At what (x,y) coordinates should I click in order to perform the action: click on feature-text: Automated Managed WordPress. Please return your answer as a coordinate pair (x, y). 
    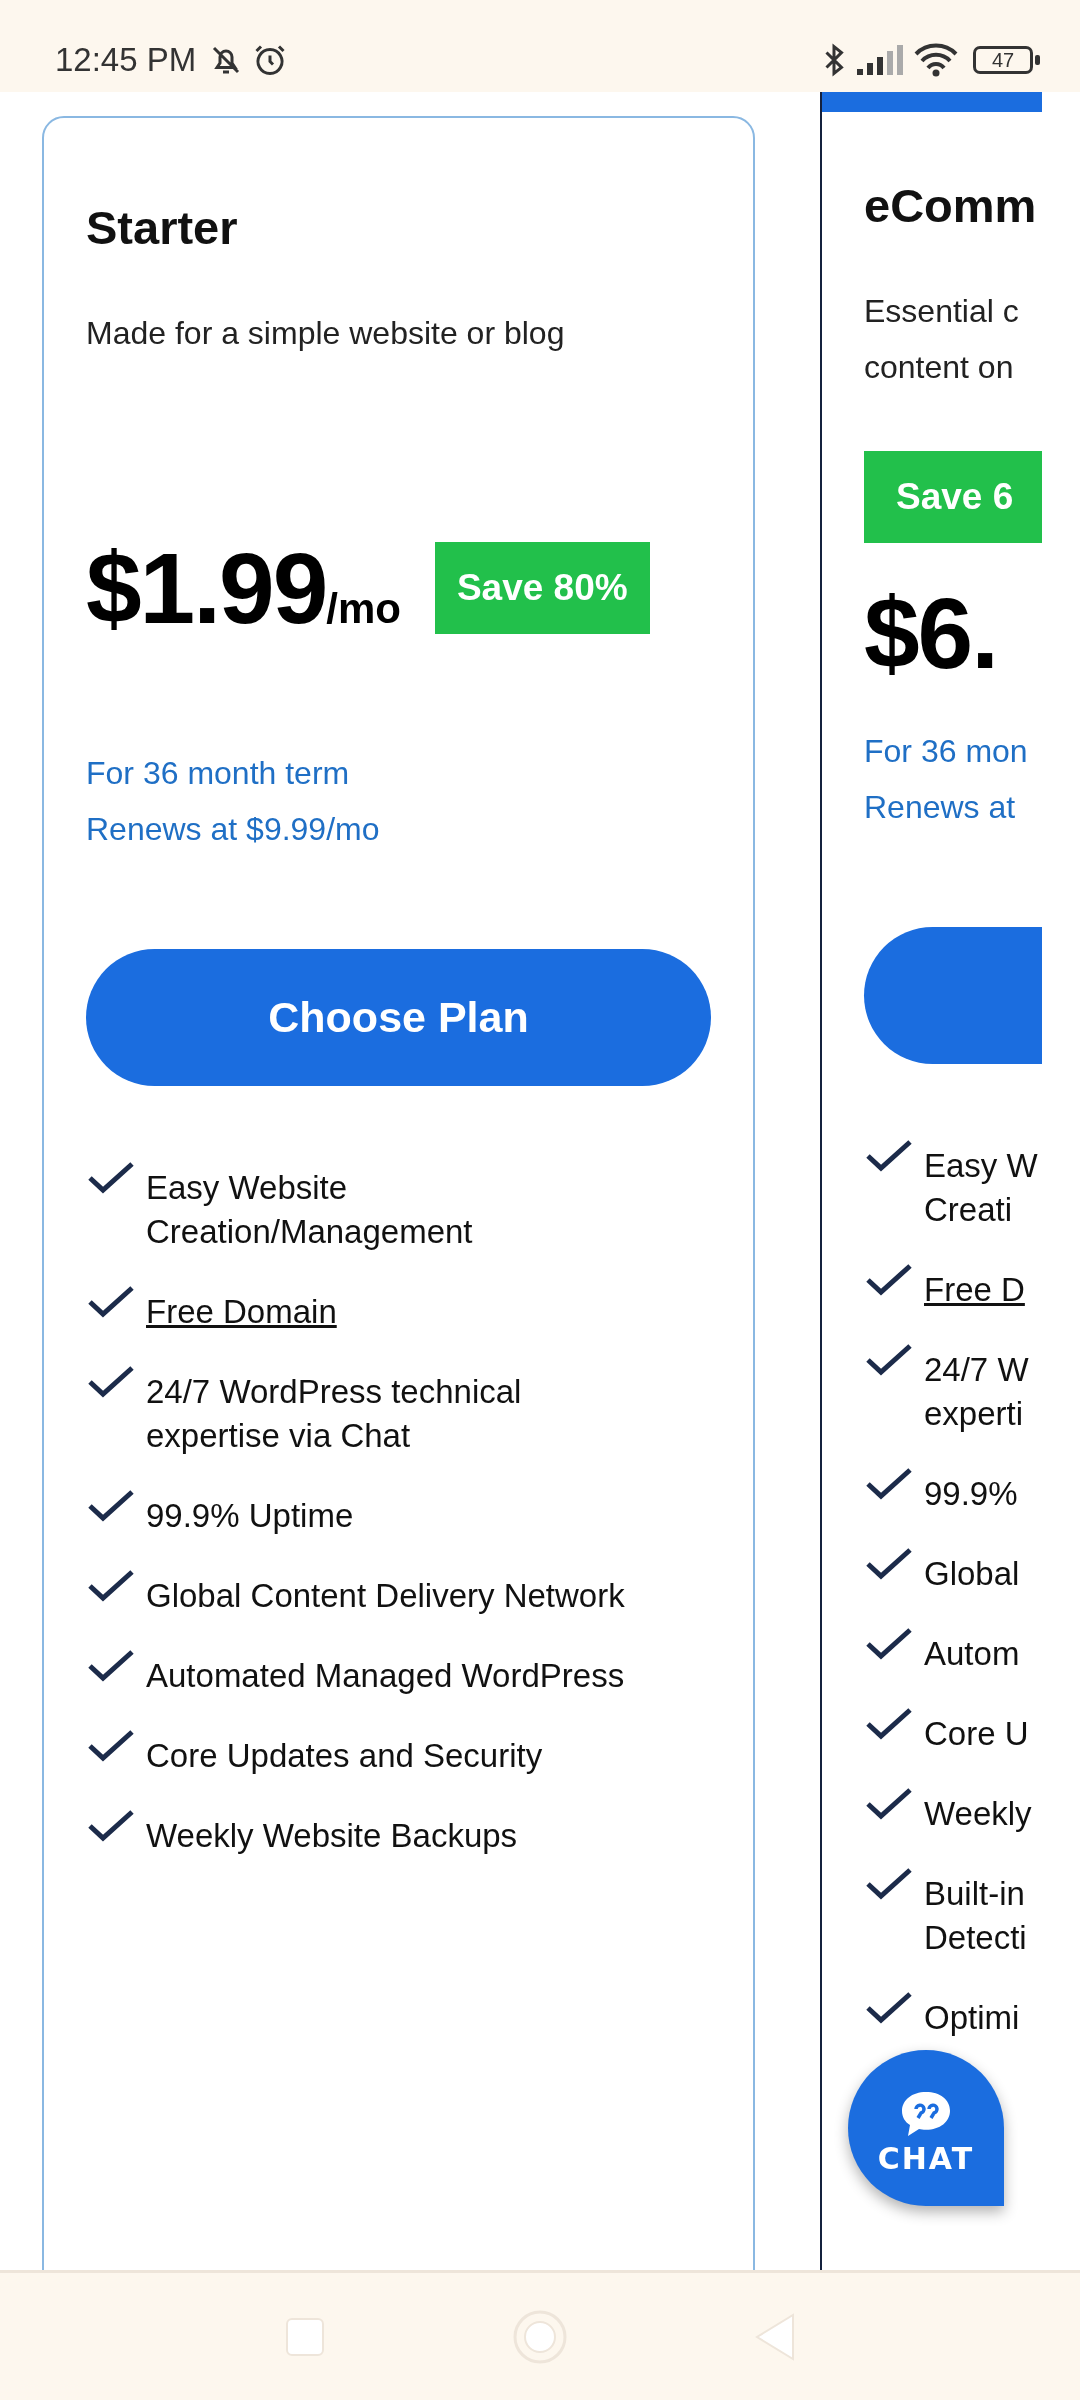
    Looking at the image, I should click on (385, 1676).